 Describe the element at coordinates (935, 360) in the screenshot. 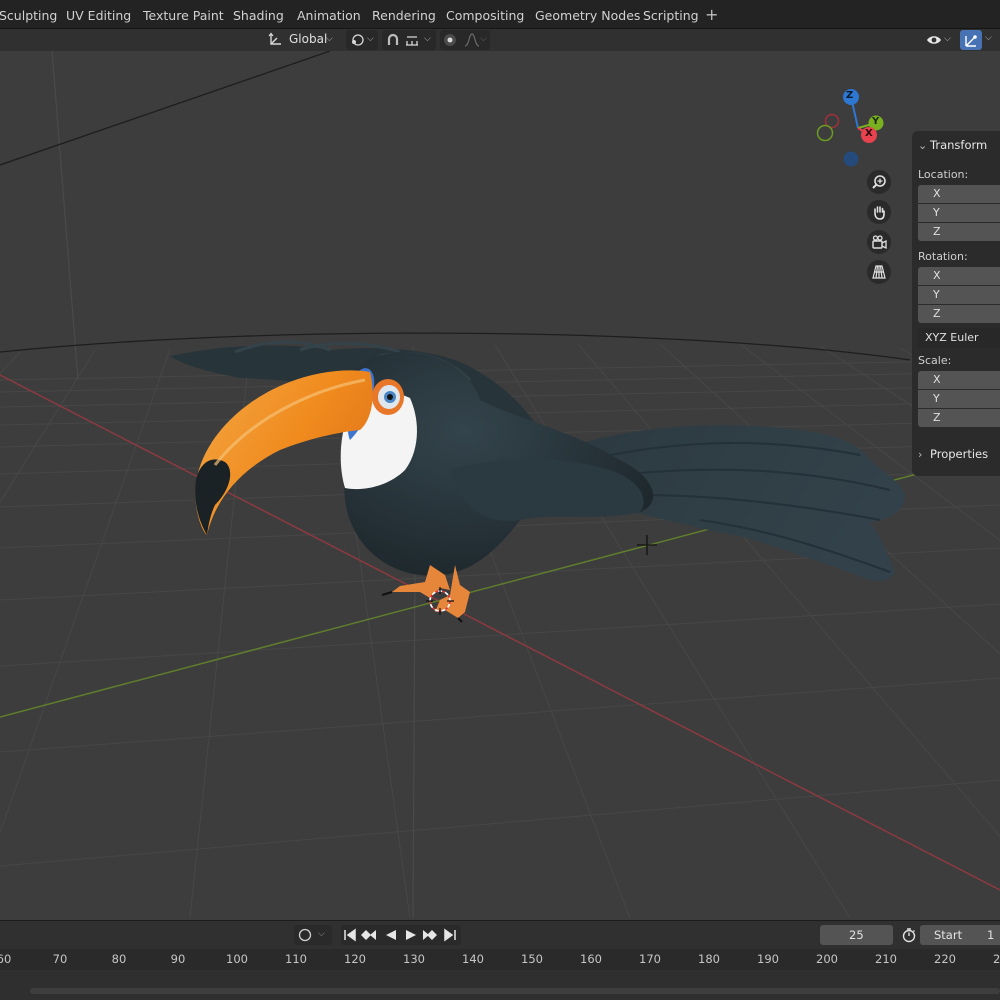

I see `scale-label: Scale:` at that location.